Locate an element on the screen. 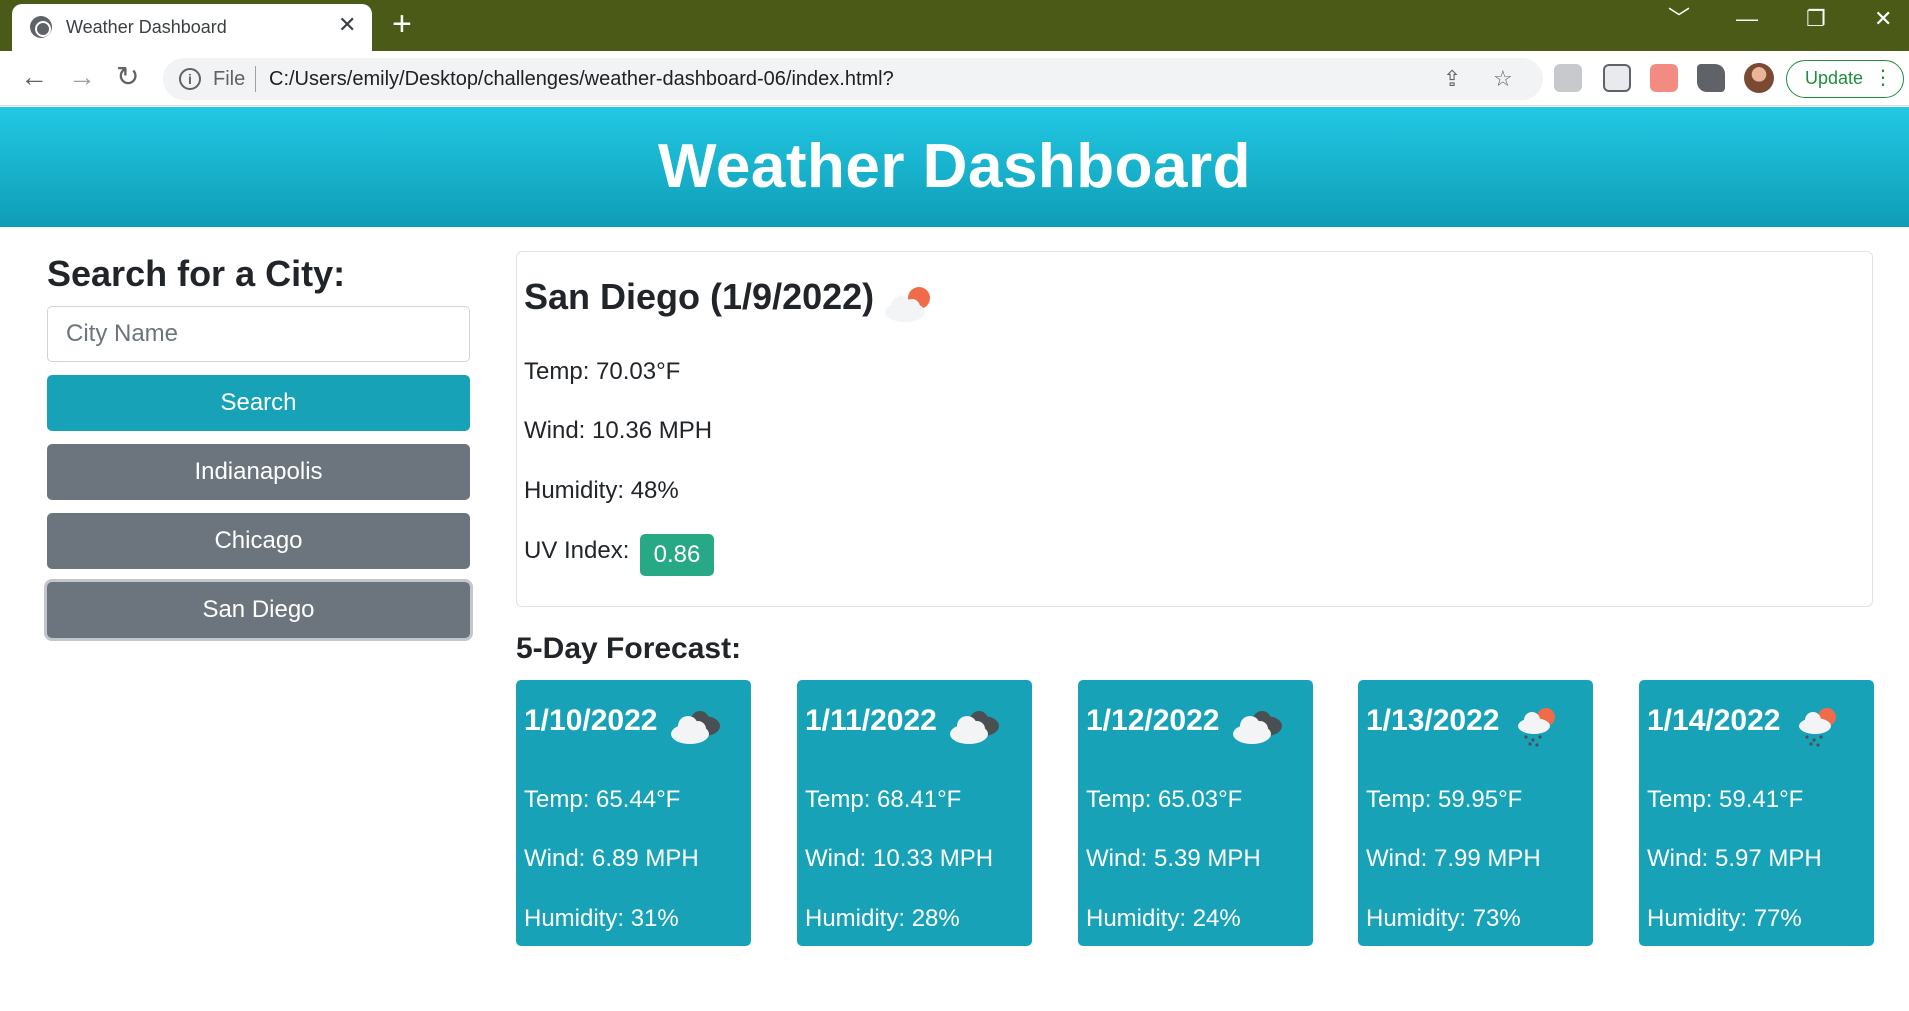  tab-close-icon: ✕ is located at coordinates (347, 25).